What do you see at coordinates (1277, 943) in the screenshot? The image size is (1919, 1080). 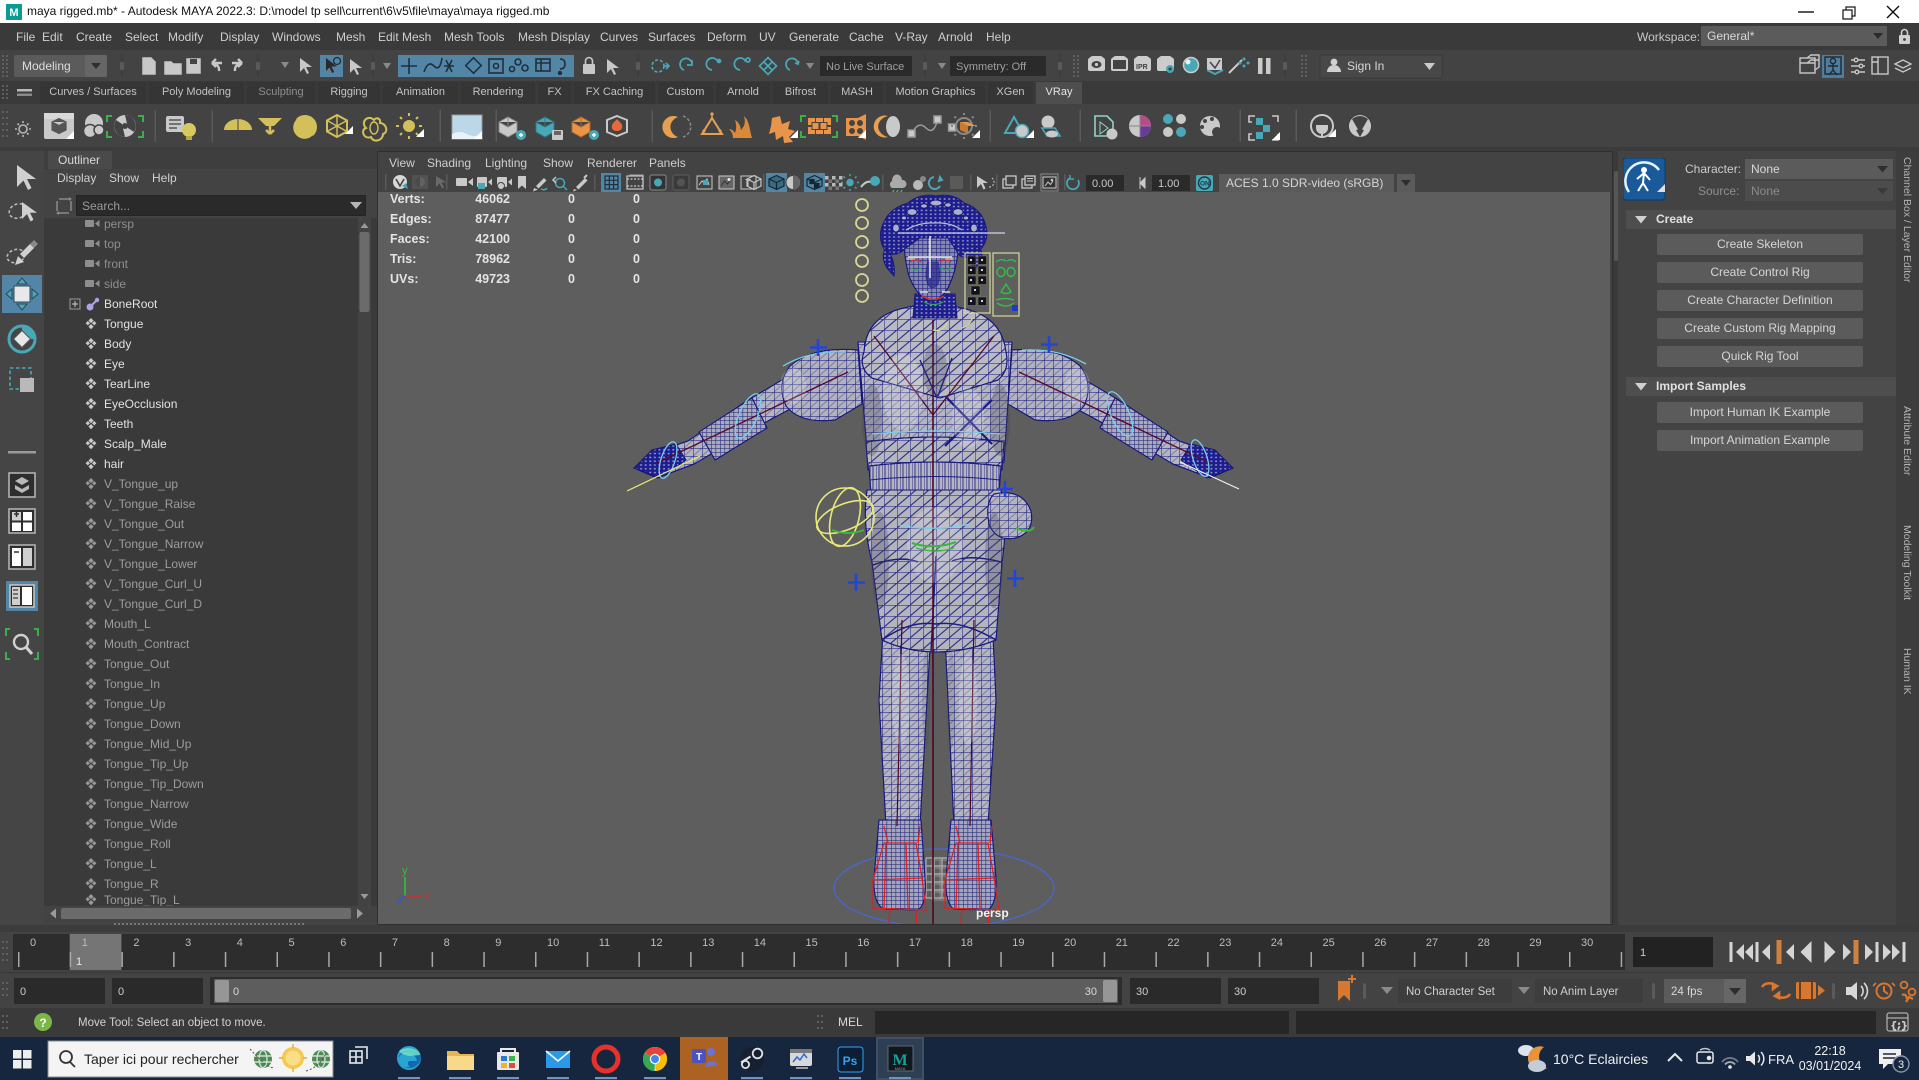 I see `svg-text: 24` at bounding box center [1277, 943].